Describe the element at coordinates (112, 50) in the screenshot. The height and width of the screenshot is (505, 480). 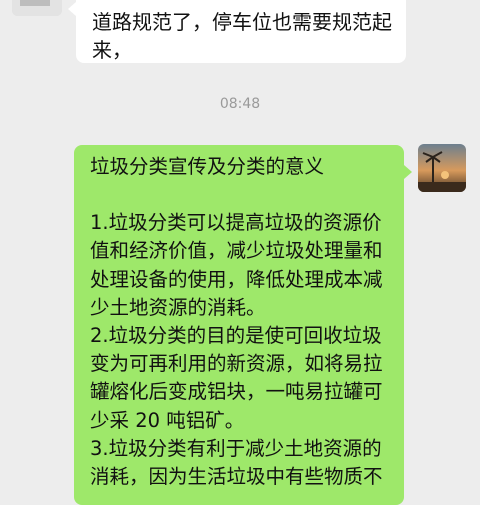
I see `message-text-line: 来，` at that location.